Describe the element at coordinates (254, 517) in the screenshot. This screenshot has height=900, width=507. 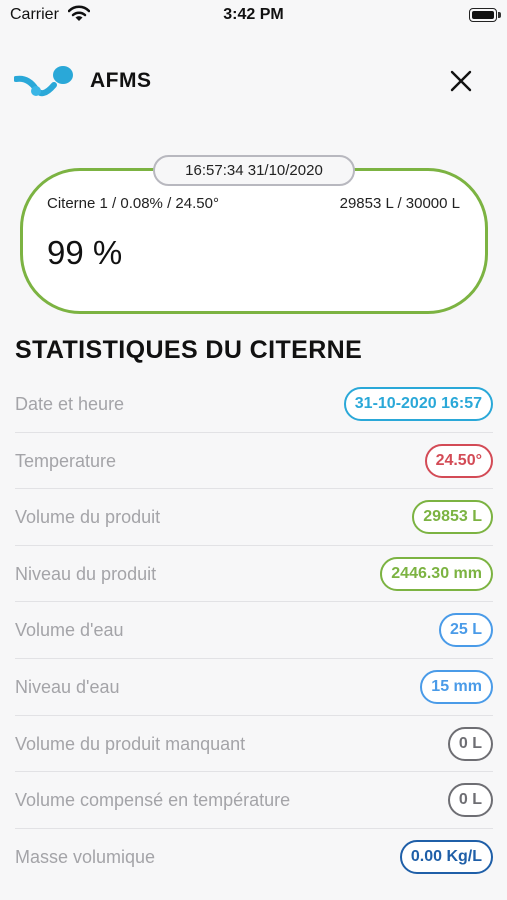
I see `stat-row: Volume du produit 29853 L` at that location.